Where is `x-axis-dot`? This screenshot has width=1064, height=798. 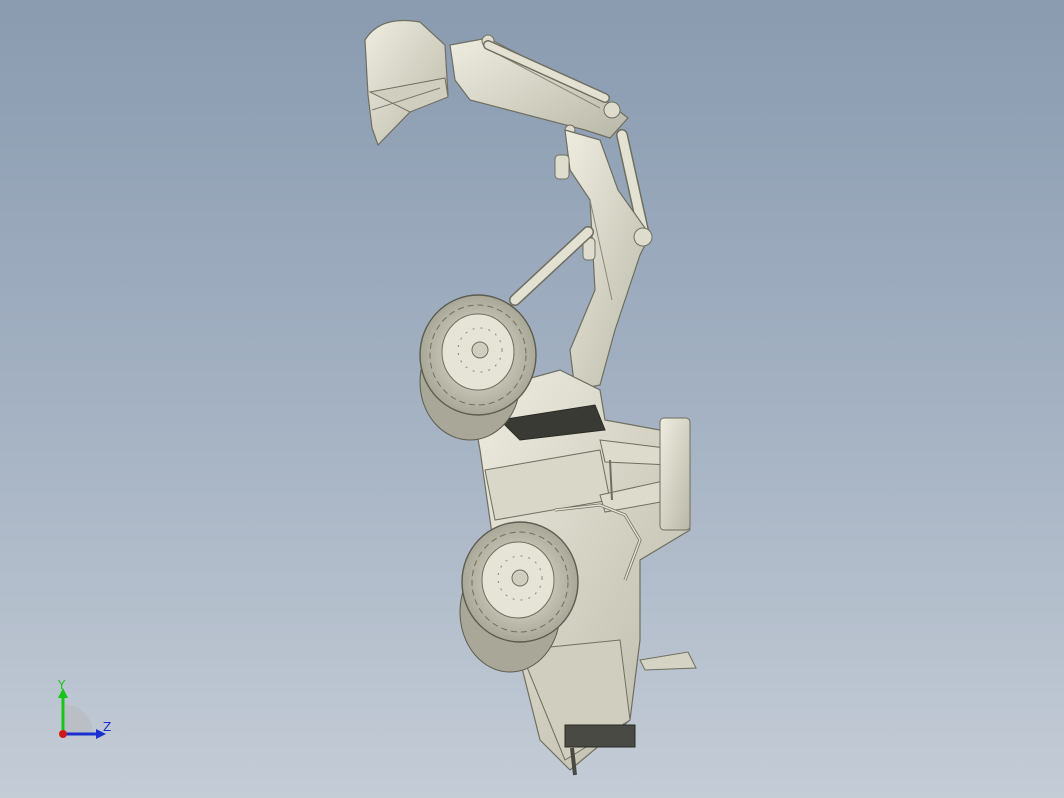
x-axis-dot is located at coordinates (63, 734).